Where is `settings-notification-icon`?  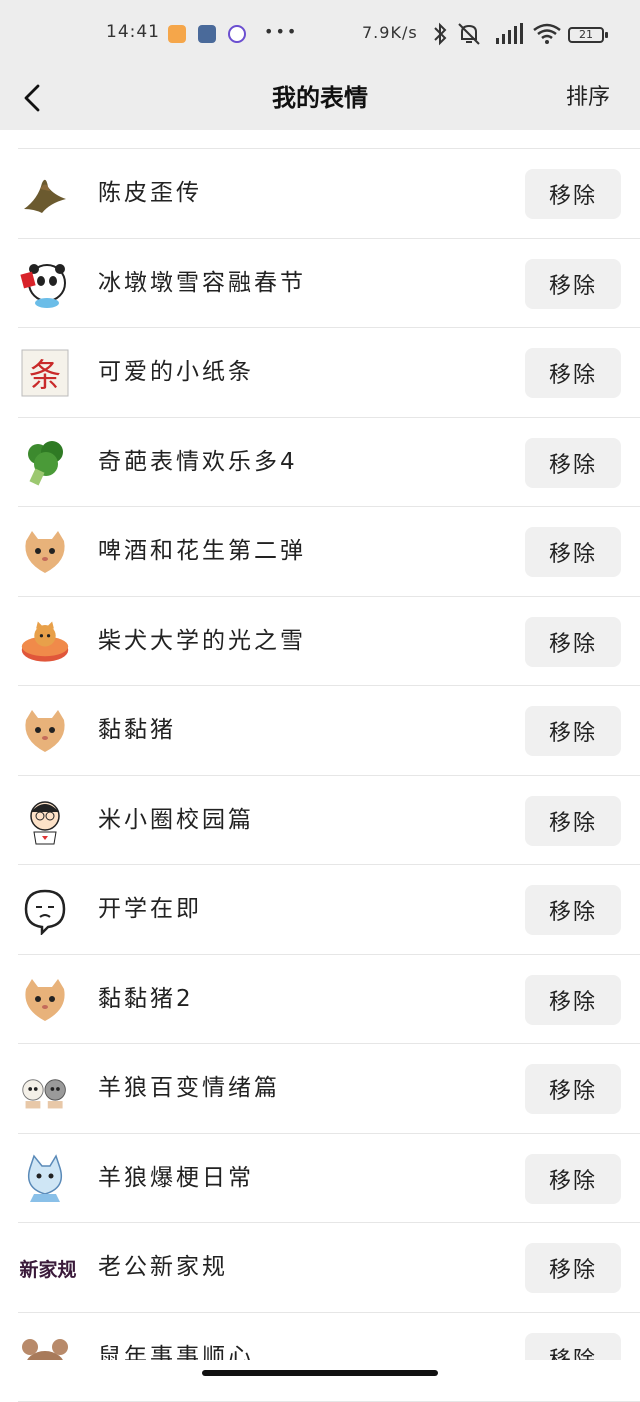 settings-notification-icon is located at coordinates (207, 34).